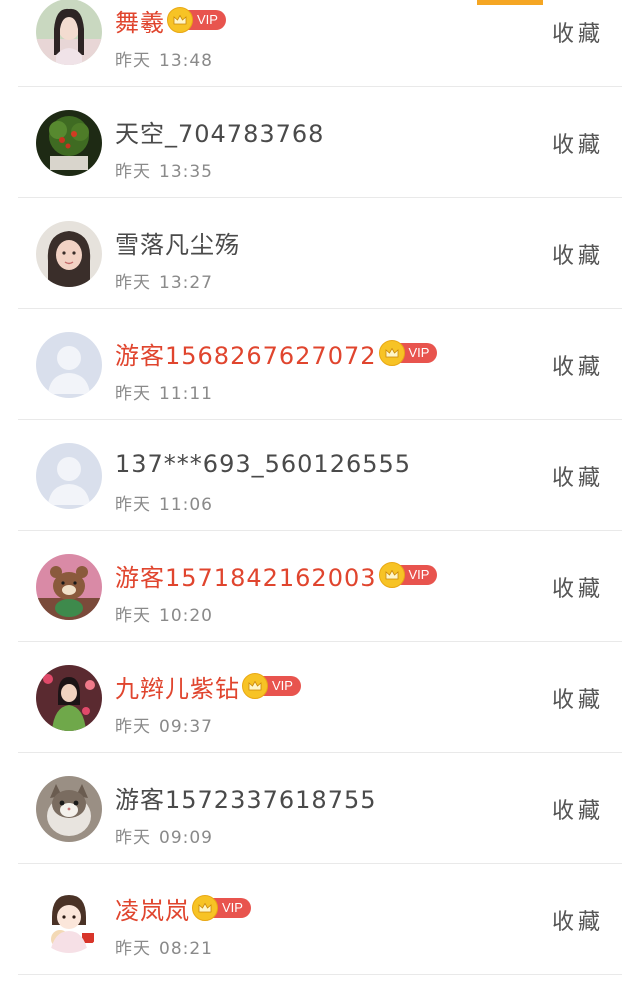 The image size is (640, 988). Describe the element at coordinates (323, 946) in the screenshot. I see `visit-time: 昨天 08:21` at that location.